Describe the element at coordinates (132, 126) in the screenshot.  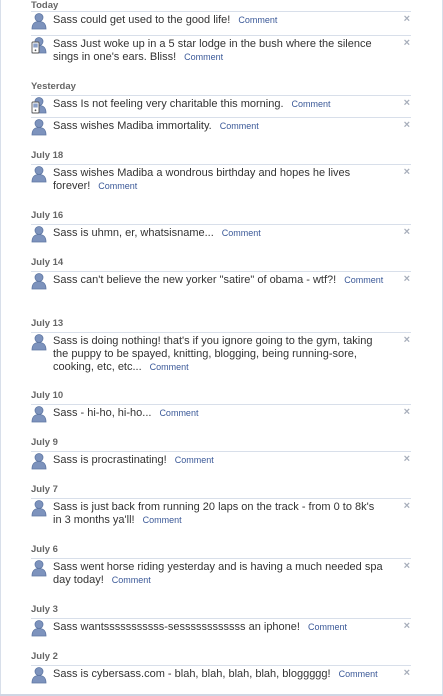
I see `status-message: Sass wishes Madiba immortality.` at that location.